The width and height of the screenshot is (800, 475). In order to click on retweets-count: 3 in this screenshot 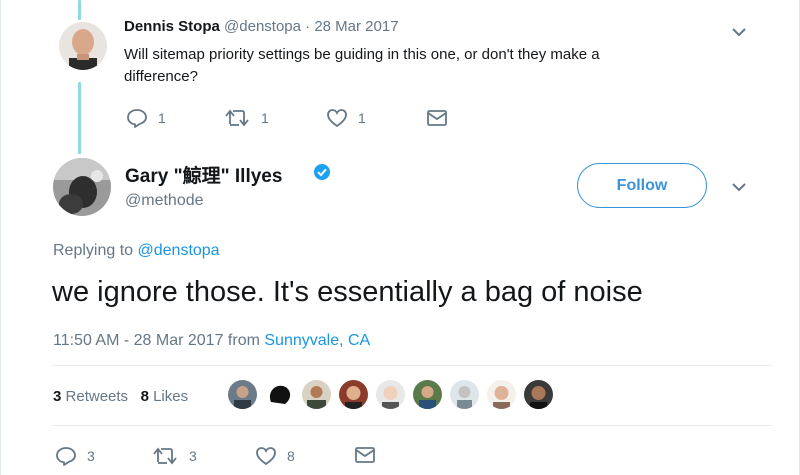, I will do `click(57, 396)`.